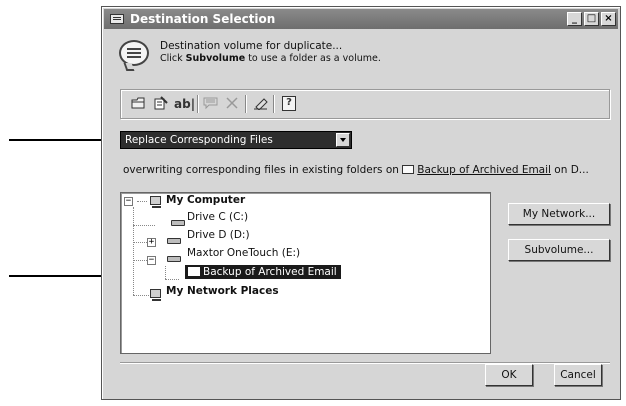  Describe the element at coordinates (139, 104) in the screenshot. I see `new-folder-icon` at that location.